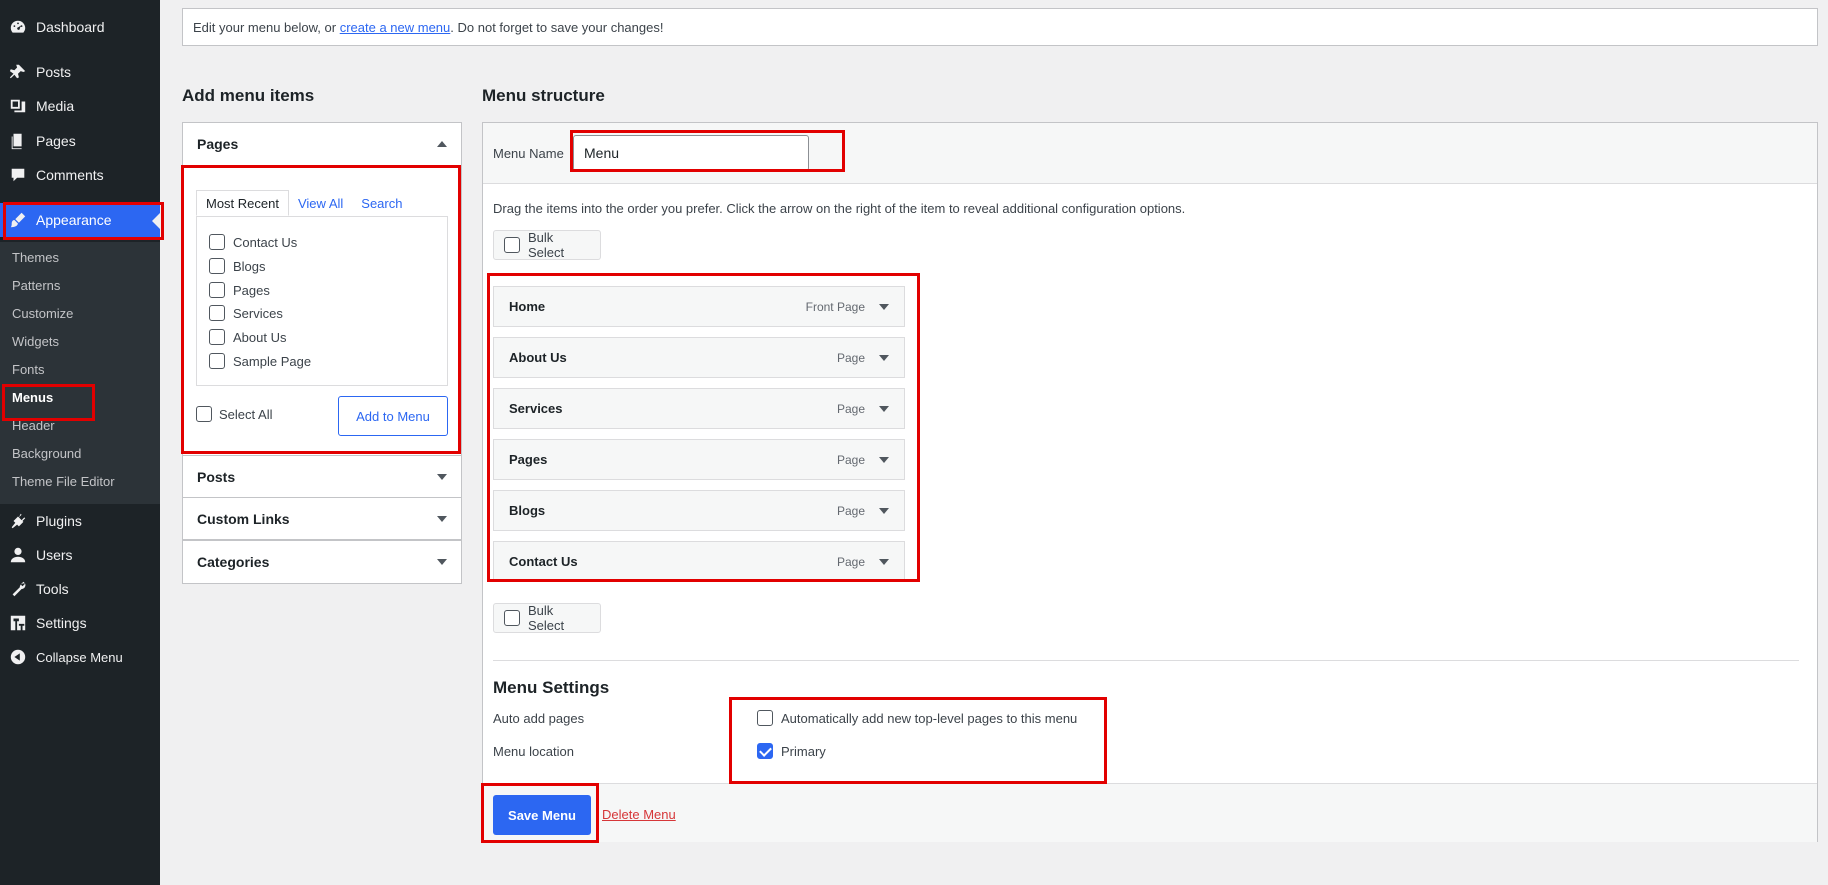 The width and height of the screenshot is (1828, 885). I want to click on sidebar-item-dashboard: Dashboard, so click(80, 27).